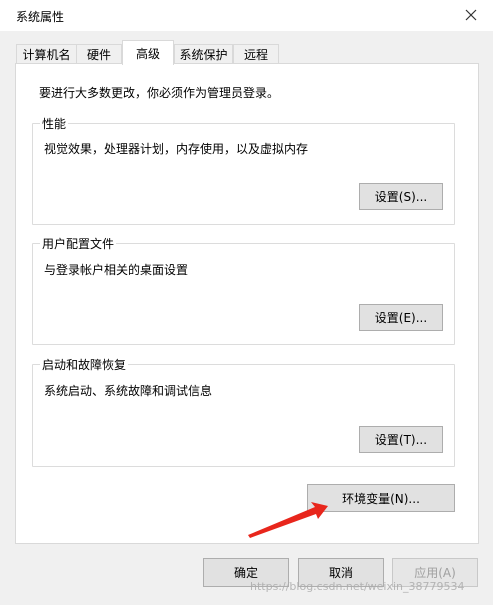 The height and width of the screenshot is (605, 493). Describe the element at coordinates (159, 93) in the screenshot. I see `admin-note: 要进行大多数更改，你必须作为管理员登录。` at that location.